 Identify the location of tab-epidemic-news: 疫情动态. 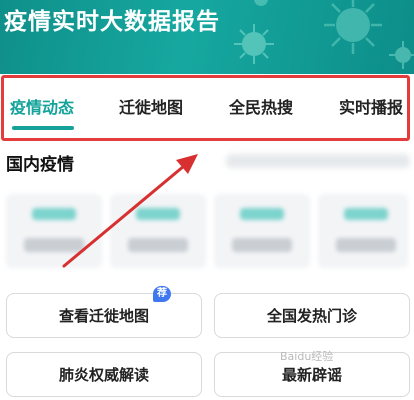
(42, 106).